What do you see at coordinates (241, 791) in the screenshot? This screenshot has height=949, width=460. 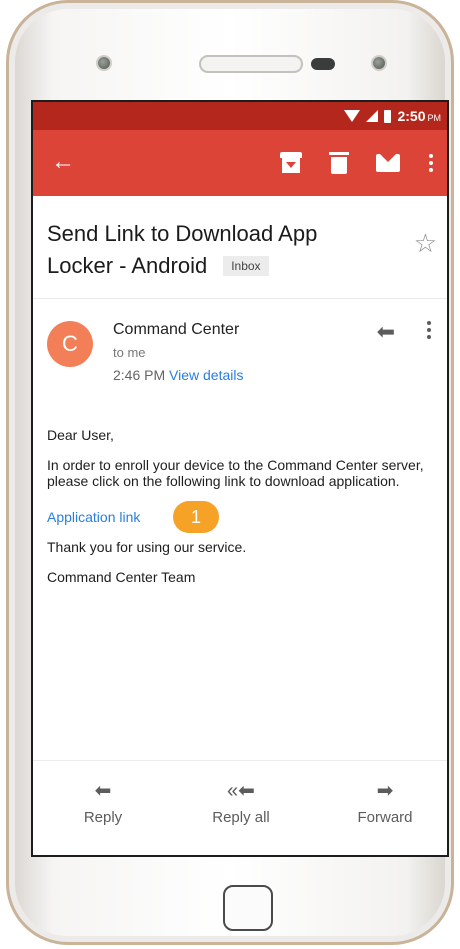 I see `reply-all-icon: «⬅` at bounding box center [241, 791].